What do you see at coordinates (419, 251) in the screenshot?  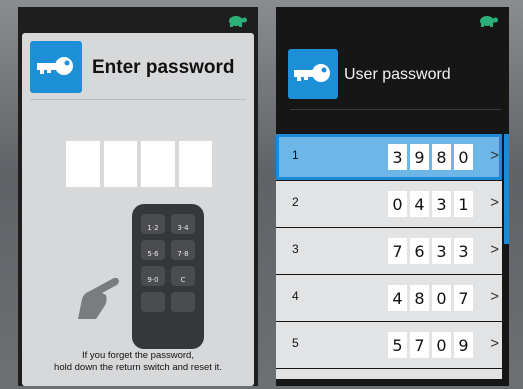 I see `password-digit: 6` at bounding box center [419, 251].